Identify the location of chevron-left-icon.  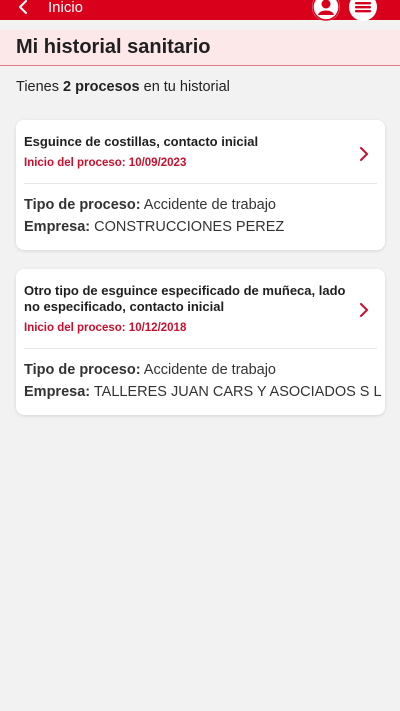
(23, 7).